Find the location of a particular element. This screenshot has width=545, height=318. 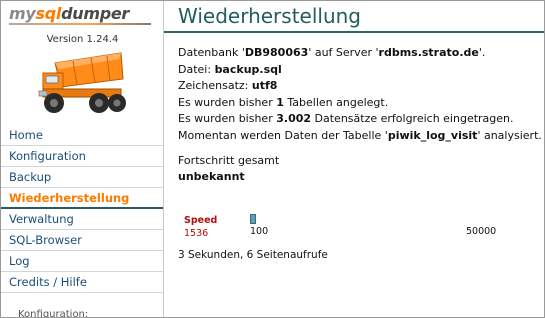

tables-prefix: Es wurden bisher is located at coordinates (227, 102).